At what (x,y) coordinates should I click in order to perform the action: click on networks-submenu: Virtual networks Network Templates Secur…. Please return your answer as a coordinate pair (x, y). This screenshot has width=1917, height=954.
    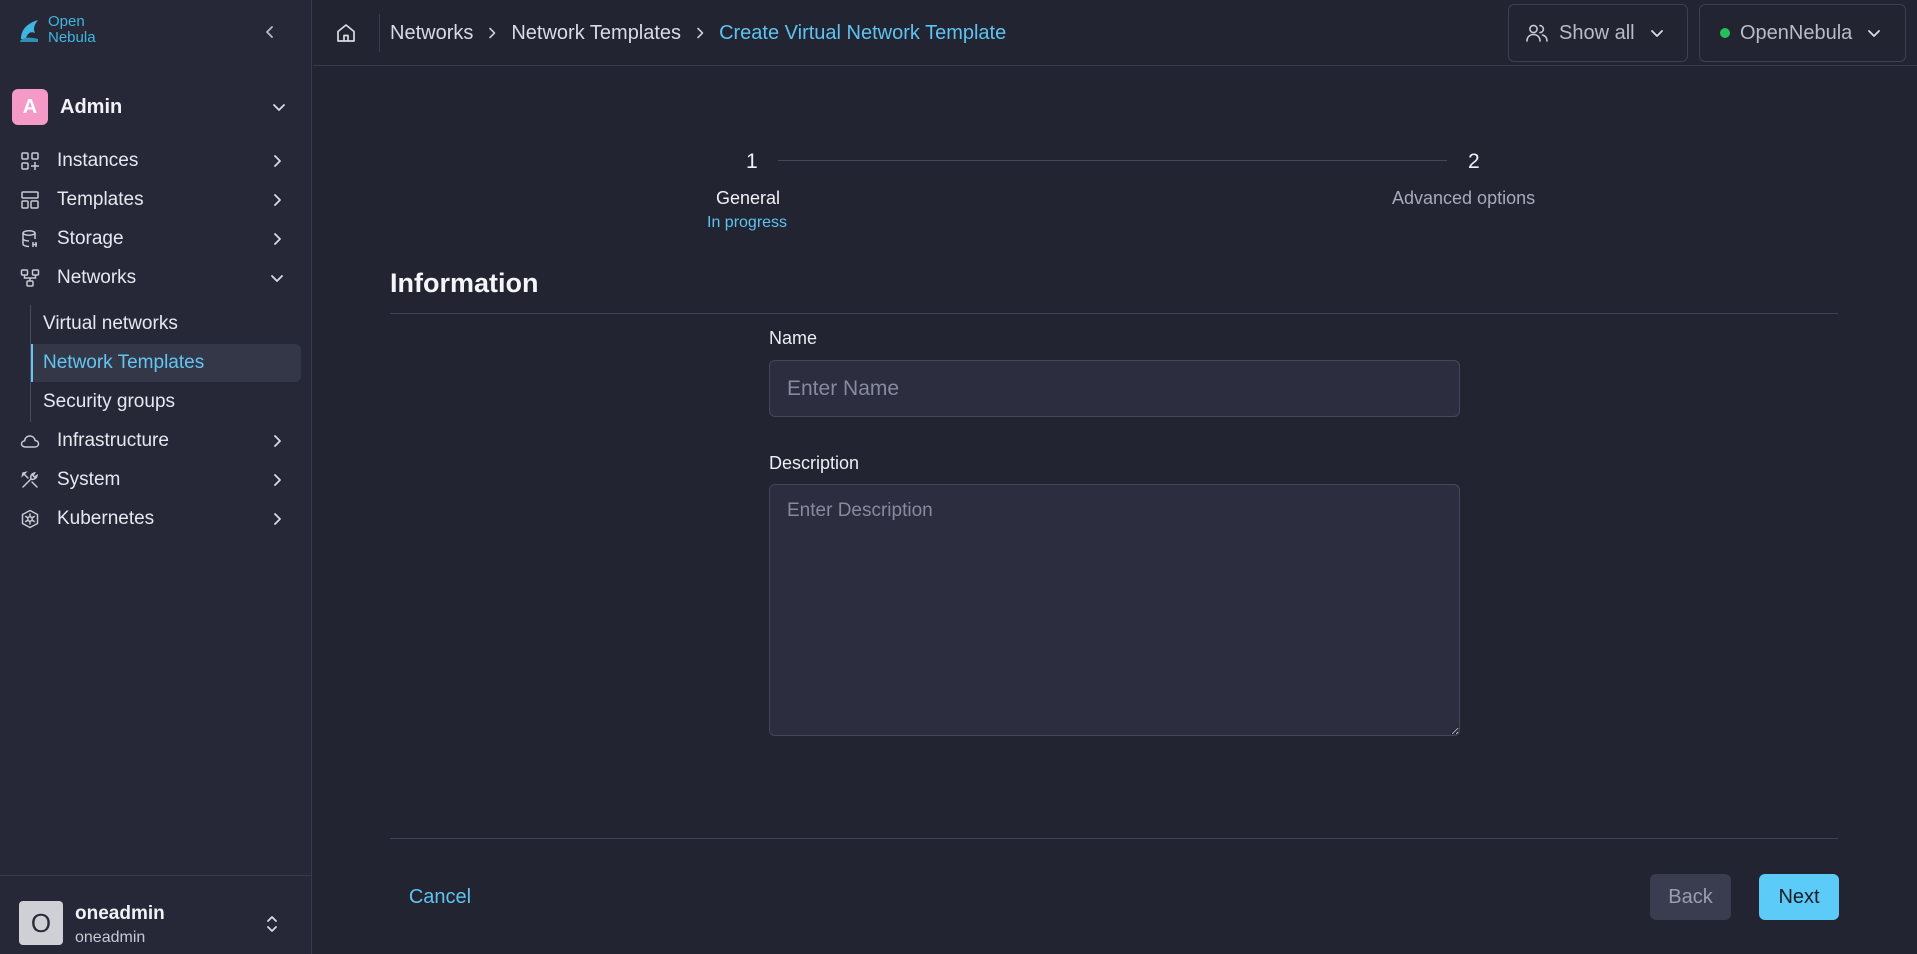
    Looking at the image, I should click on (166, 363).